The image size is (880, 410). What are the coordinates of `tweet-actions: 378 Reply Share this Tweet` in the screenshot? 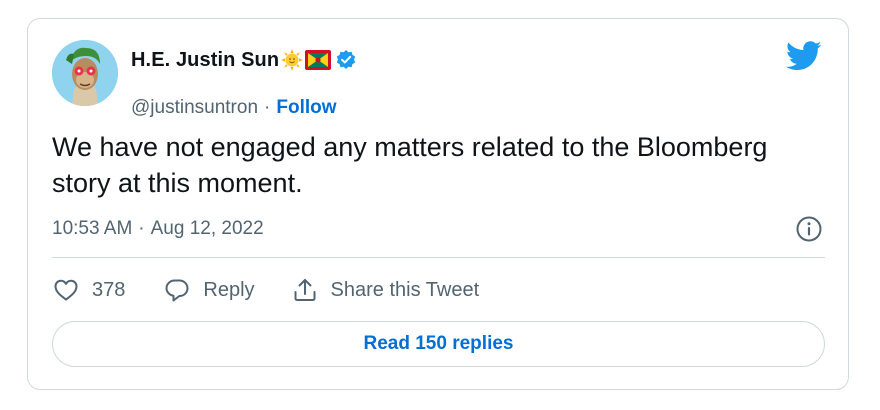 It's located at (265, 290).